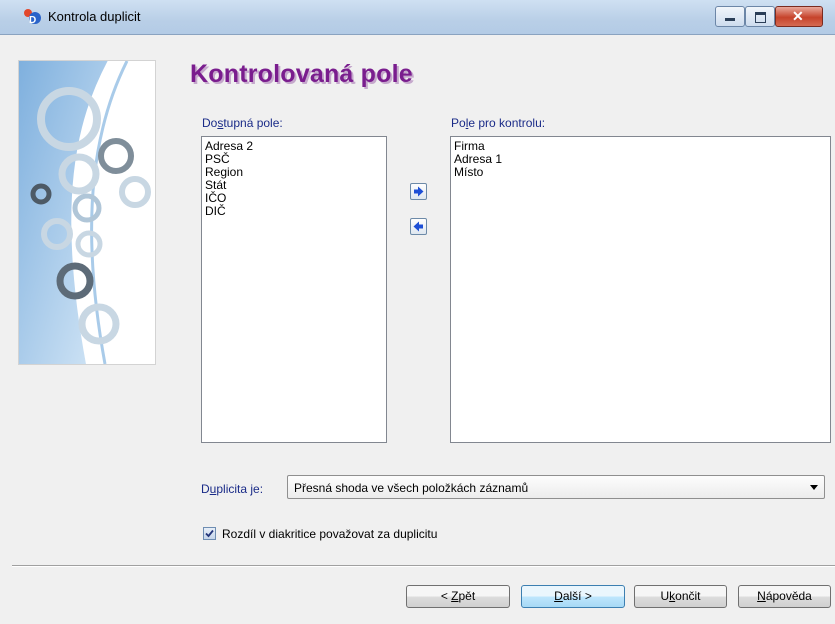 This screenshot has width=835, height=624. I want to click on title-bar: D Kontrola duplicit ✕, so click(417, 17).